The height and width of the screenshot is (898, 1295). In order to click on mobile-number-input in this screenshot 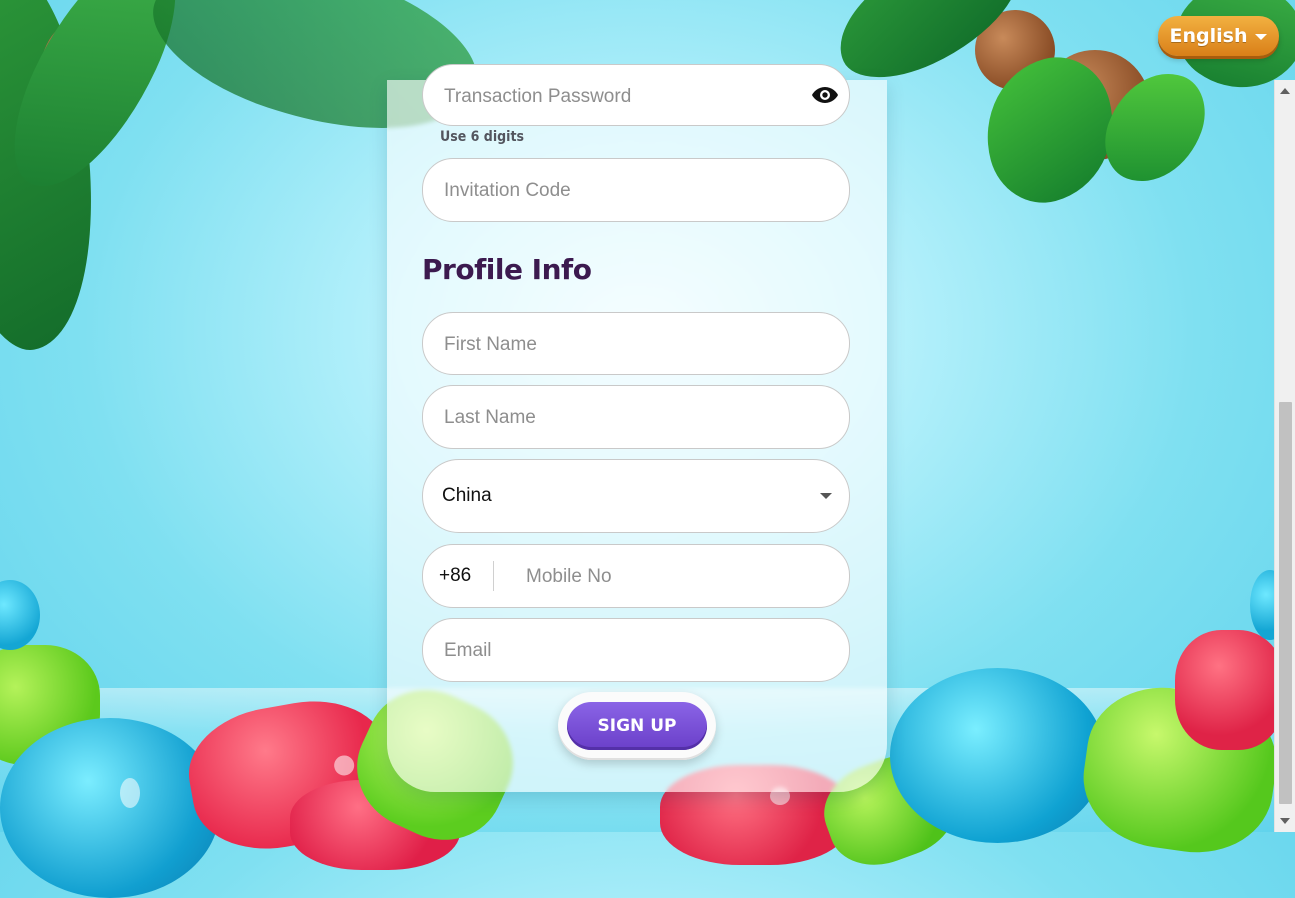, I will do `click(676, 577)`.